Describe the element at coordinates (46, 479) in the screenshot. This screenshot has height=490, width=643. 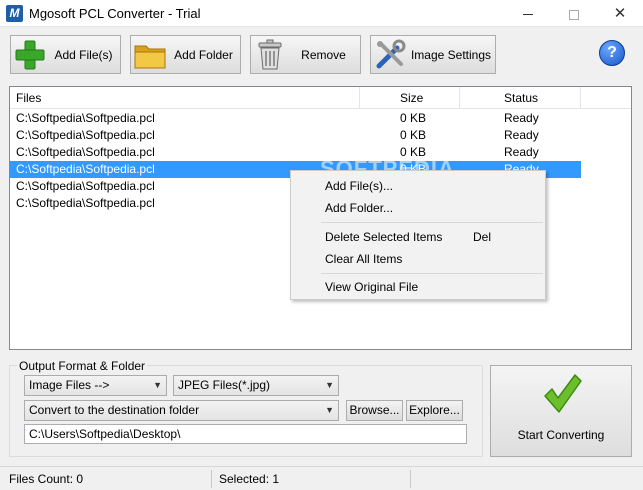
I see `files-count-status: Files Count: 0` at that location.